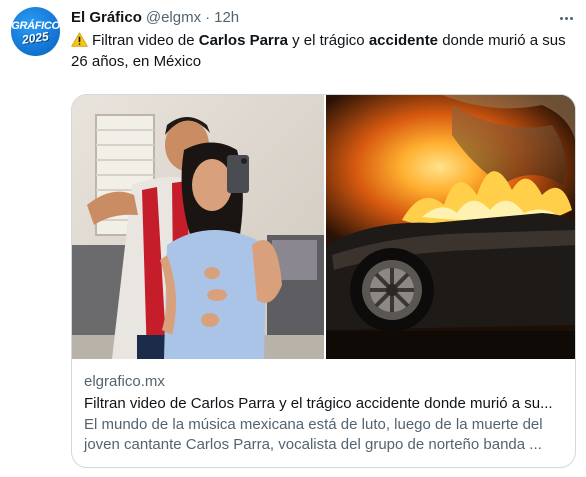 The width and height of the screenshot is (586, 477). What do you see at coordinates (566, 18) in the screenshot?
I see `more-options-icon` at bounding box center [566, 18].